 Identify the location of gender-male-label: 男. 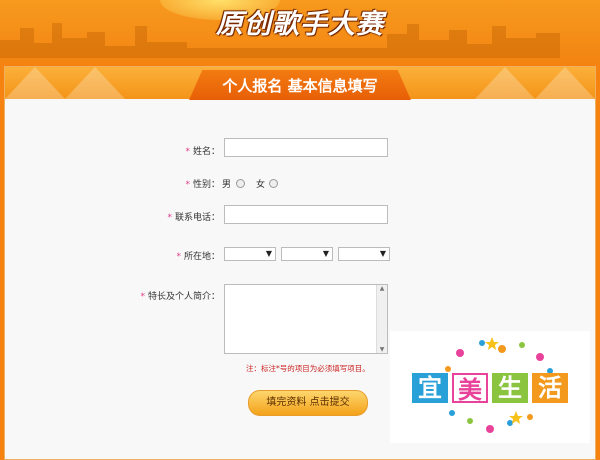
(227, 185).